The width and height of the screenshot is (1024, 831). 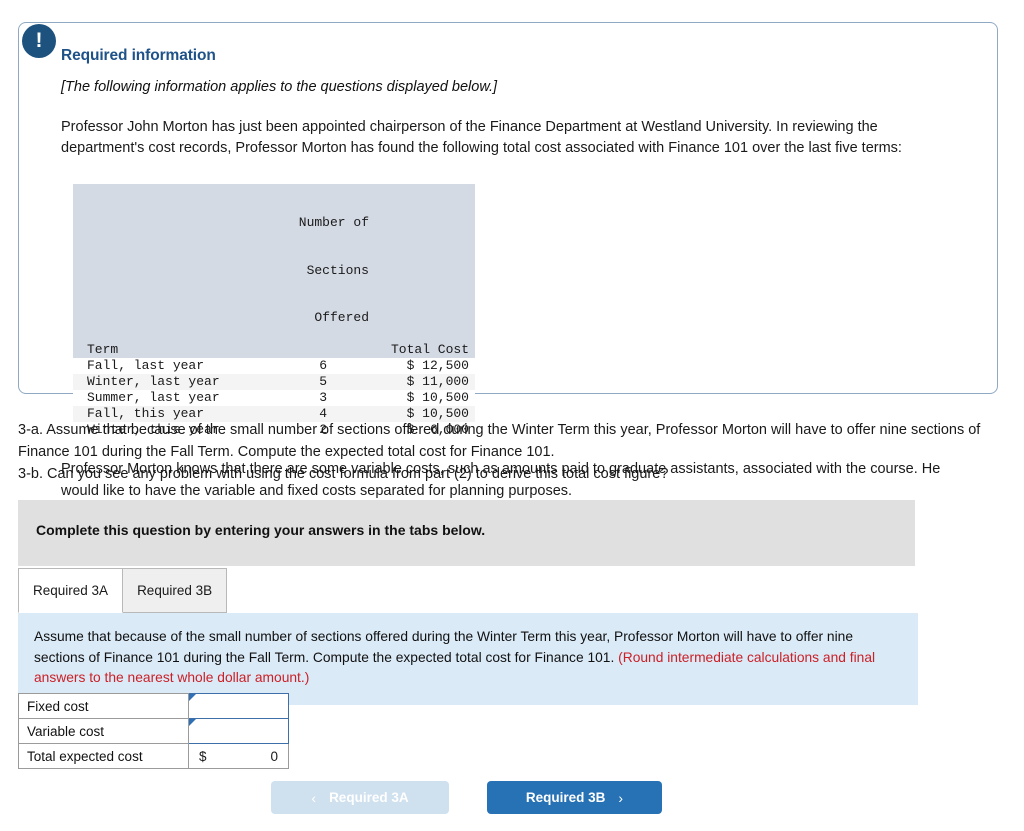 I want to click on tab-required-3b-label: Required 3B, so click(x=175, y=590).